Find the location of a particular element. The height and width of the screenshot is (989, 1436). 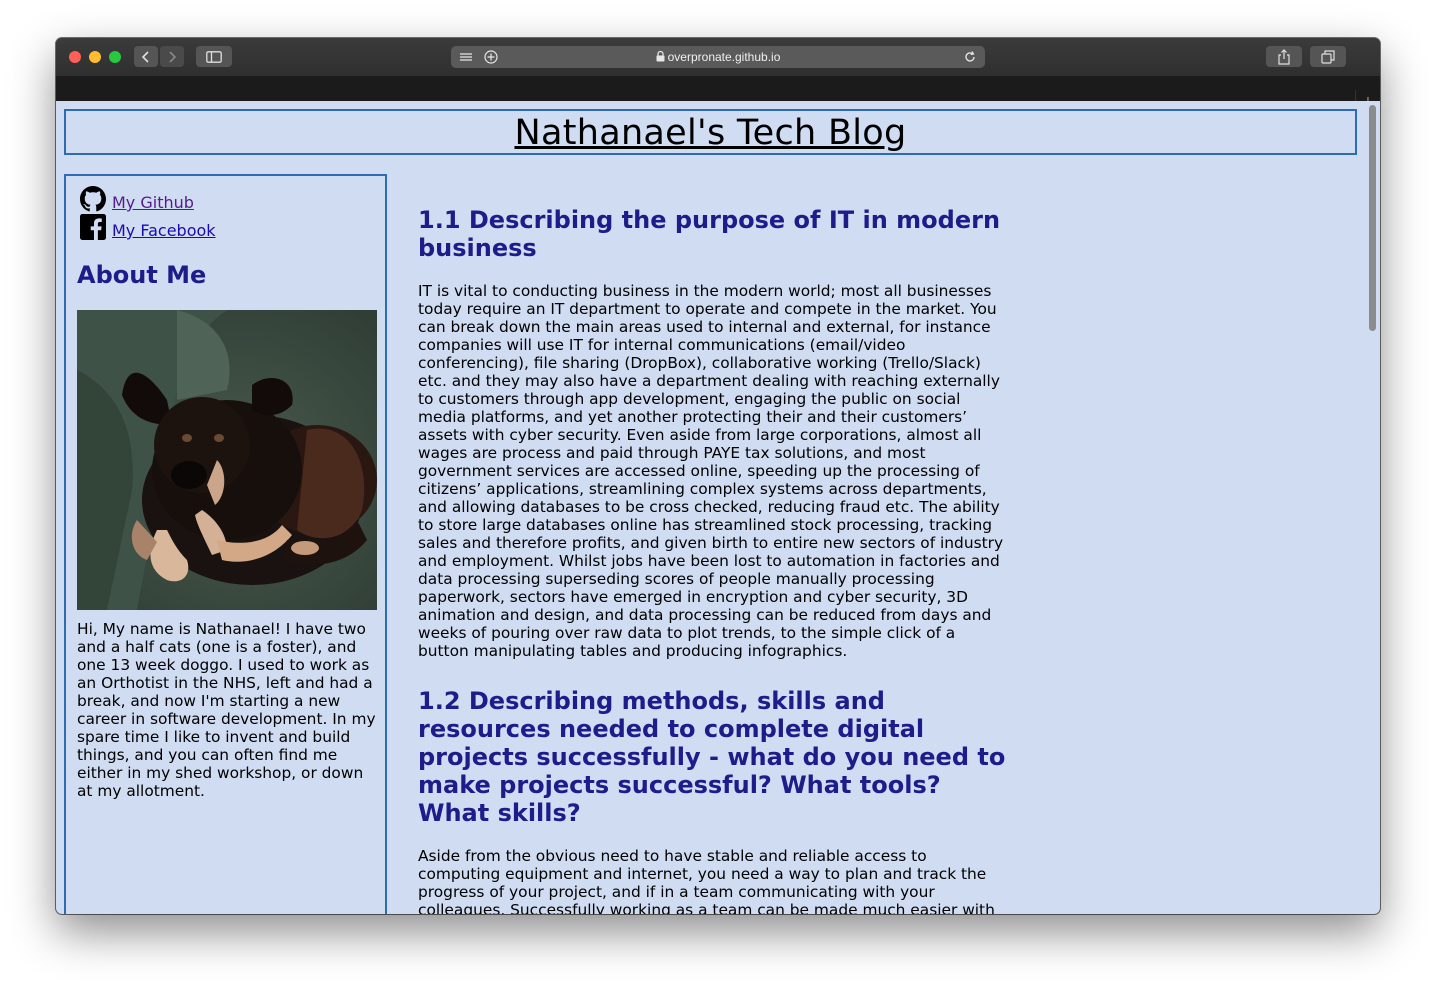

about-me-heading: About Me is located at coordinates (142, 275).